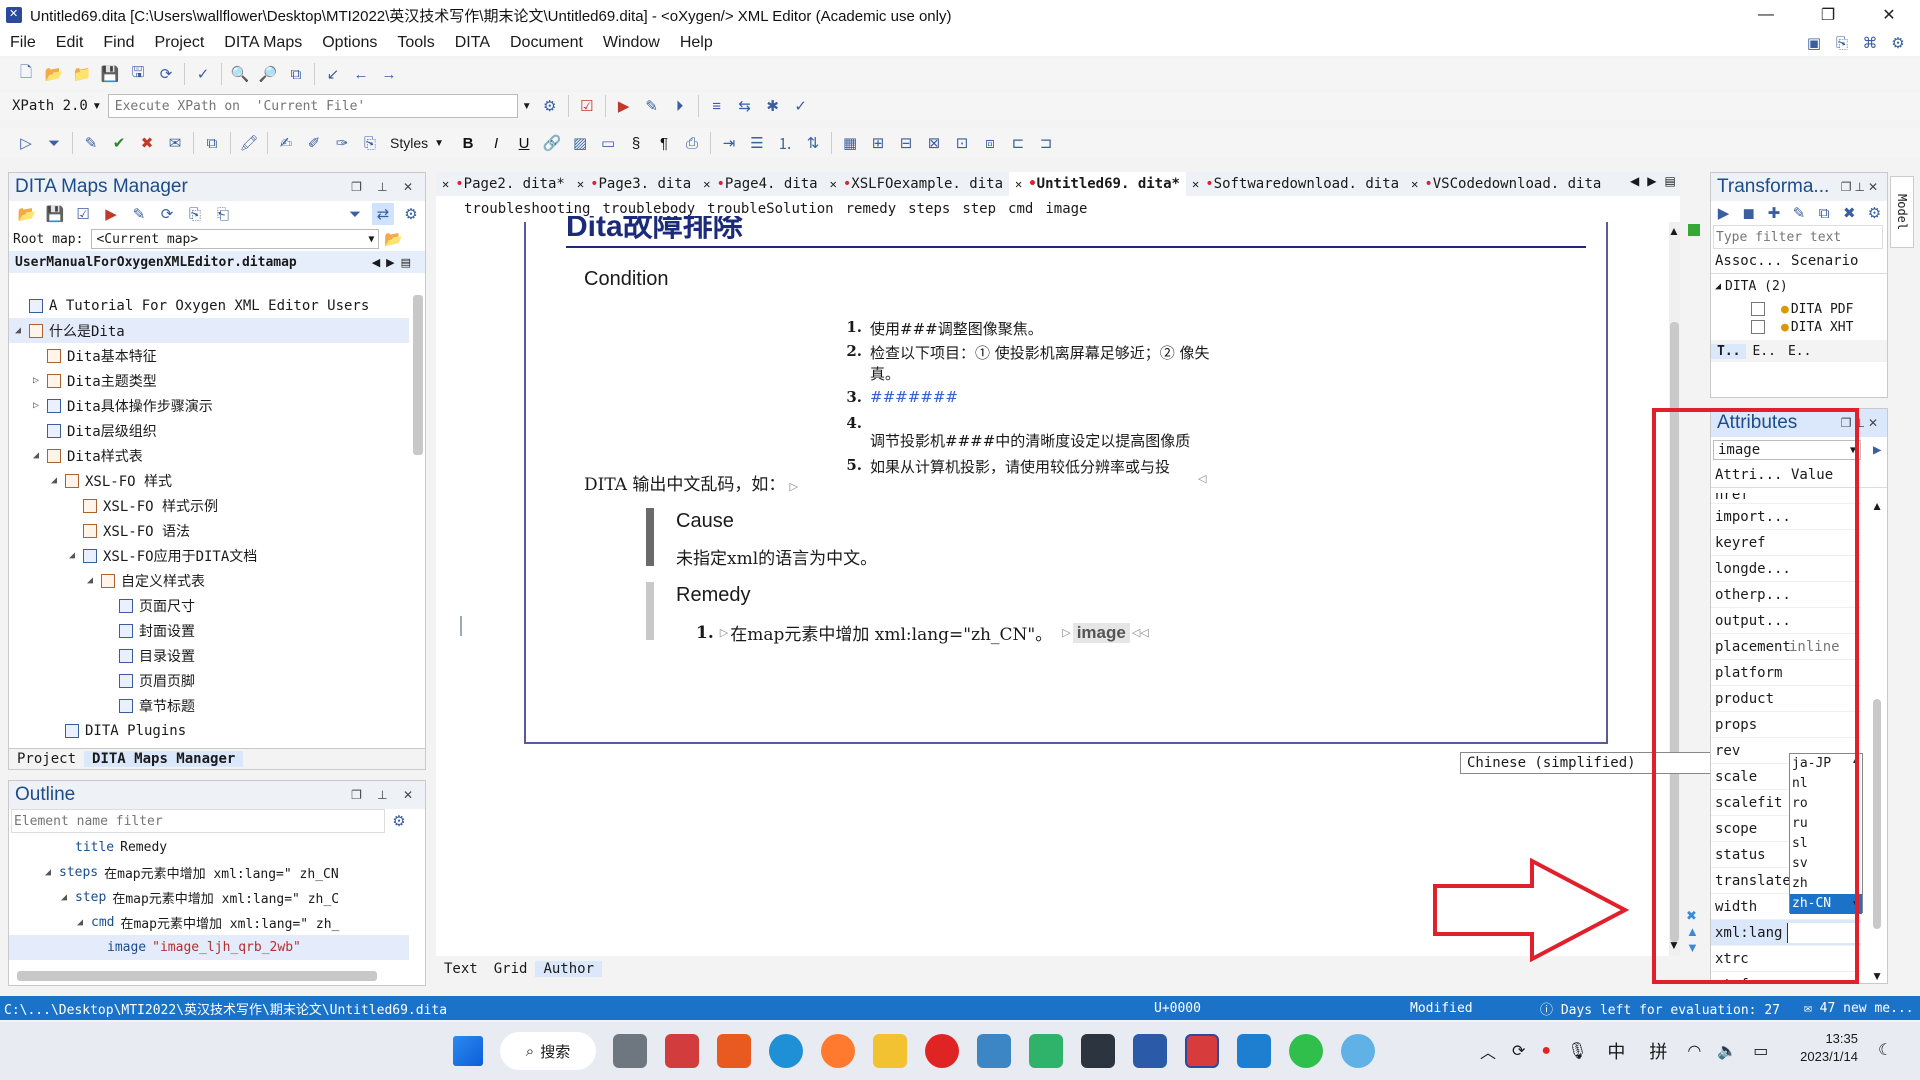 The height and width of the screenshot is (1080, 1920). I want to click on perspective-xquery-icon: ⌘, so click(1870, 43).